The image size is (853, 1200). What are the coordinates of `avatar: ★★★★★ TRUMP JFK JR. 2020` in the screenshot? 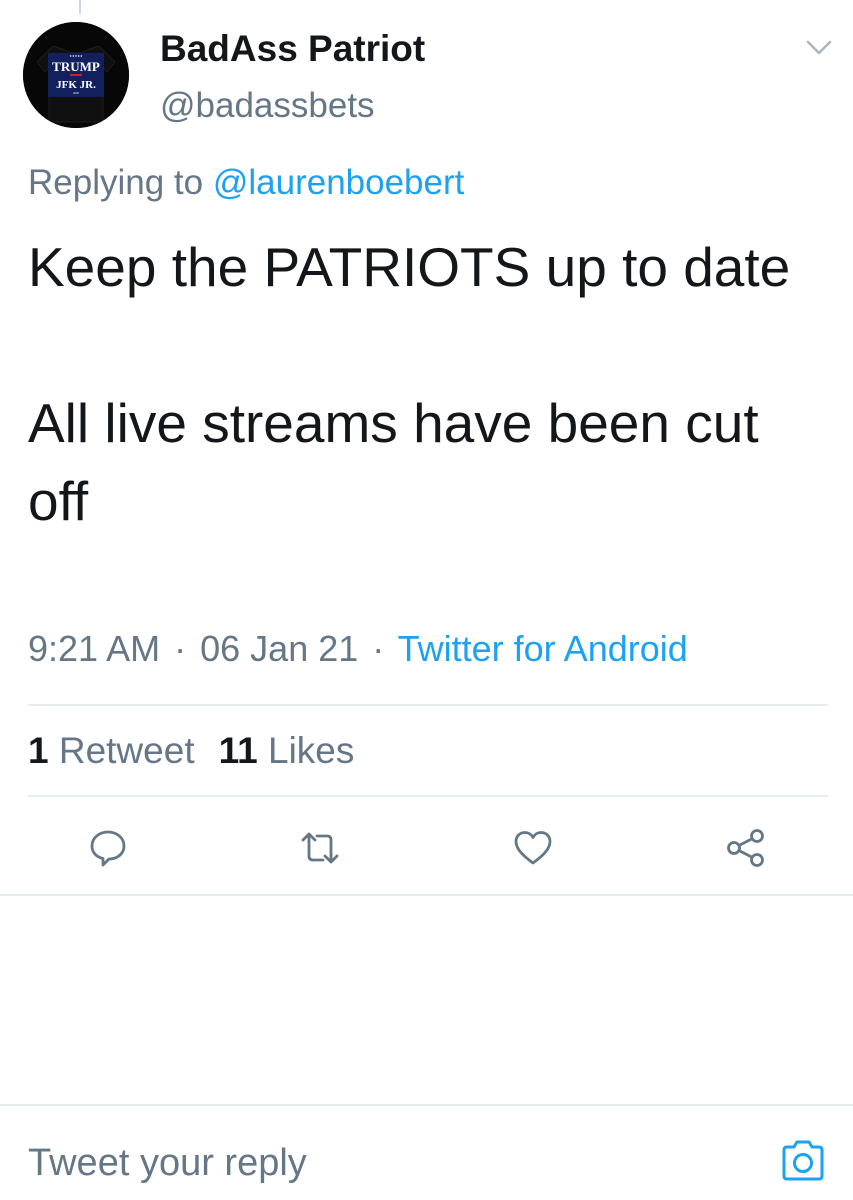 It's located at (76, 75).